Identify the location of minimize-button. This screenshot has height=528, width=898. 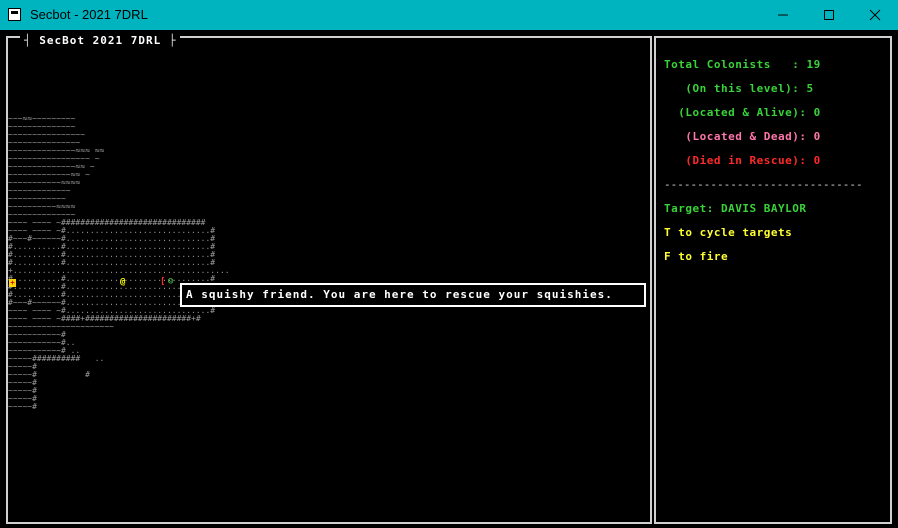
(783, 15).